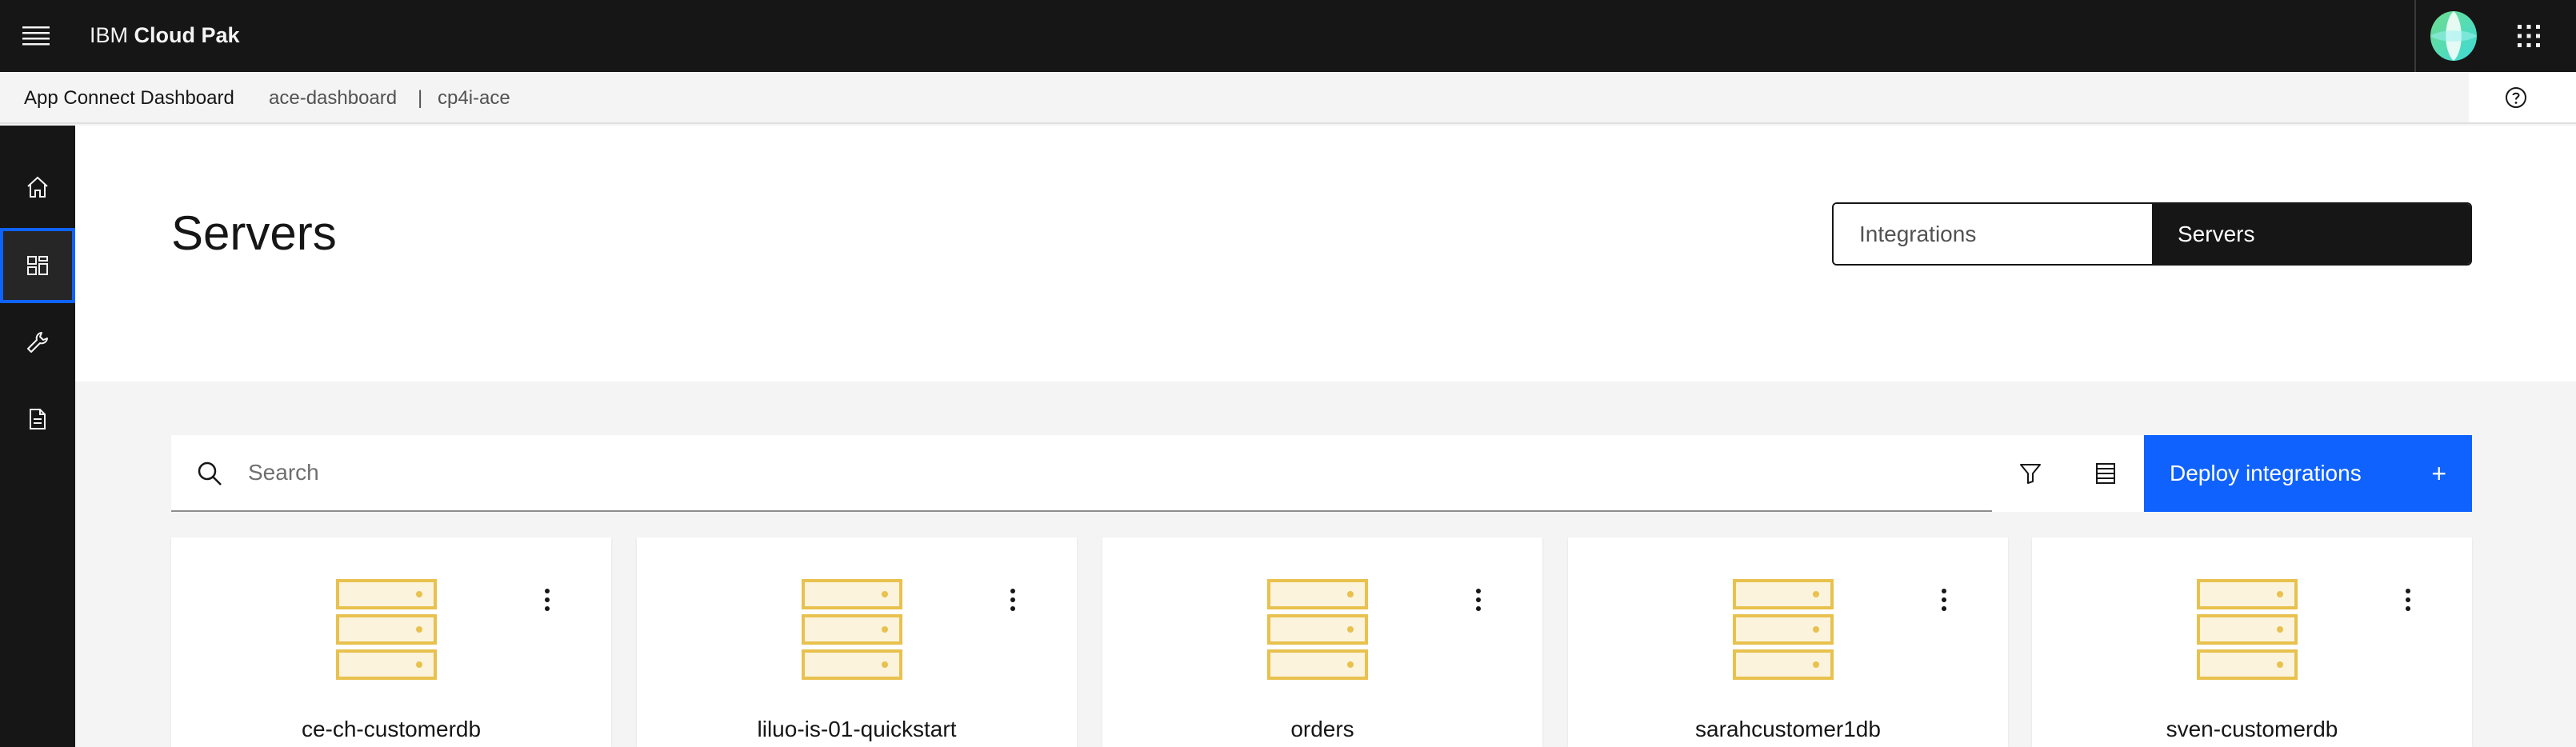 This screenshot has height=747, width=2576. What do you see at coordinates (857, 729) in the screenshot?
I see `server-name: liluo-is-01-quickstart` at bounding box center [857, 729].